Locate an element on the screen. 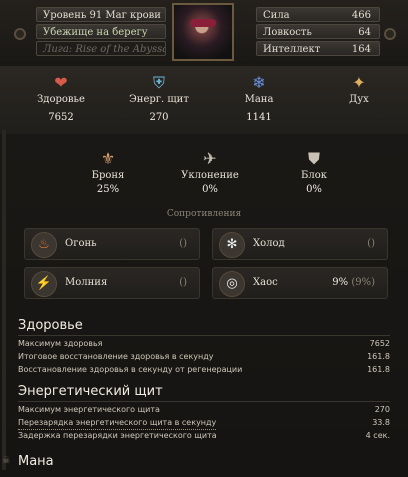 The width and height of the screenshot is (408, 477). attribute-value: 164 is located at coordinates (361, 49).